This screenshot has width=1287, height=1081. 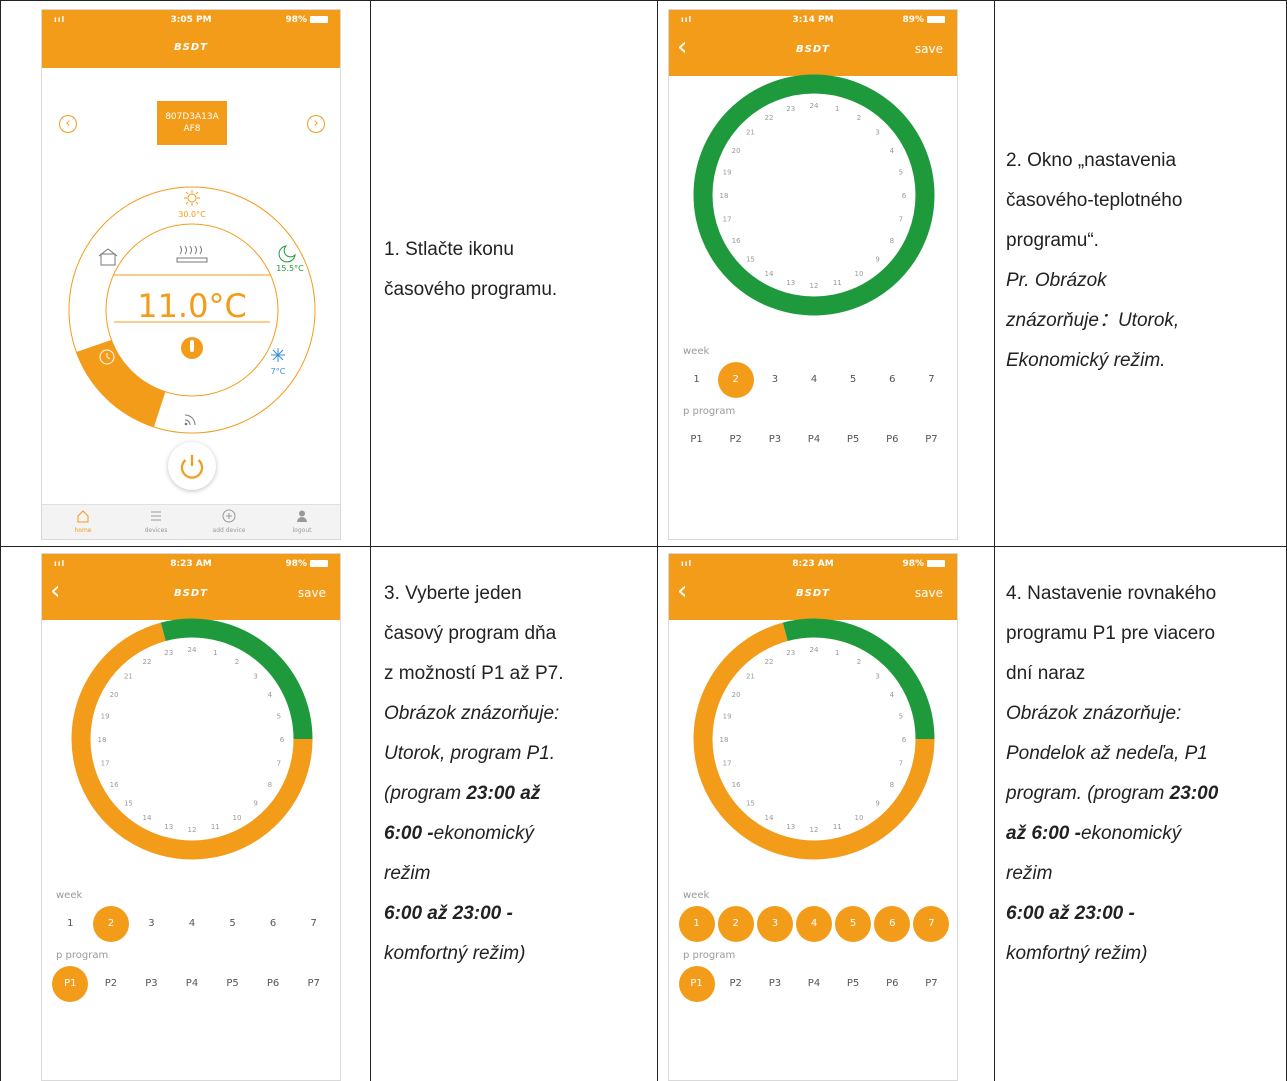 What do you see at coordinates (471, 269) in the screenshot?
I see `step-1-text: 1. Stlačte ikonu časového programu.` at bounding box center [471, 269].